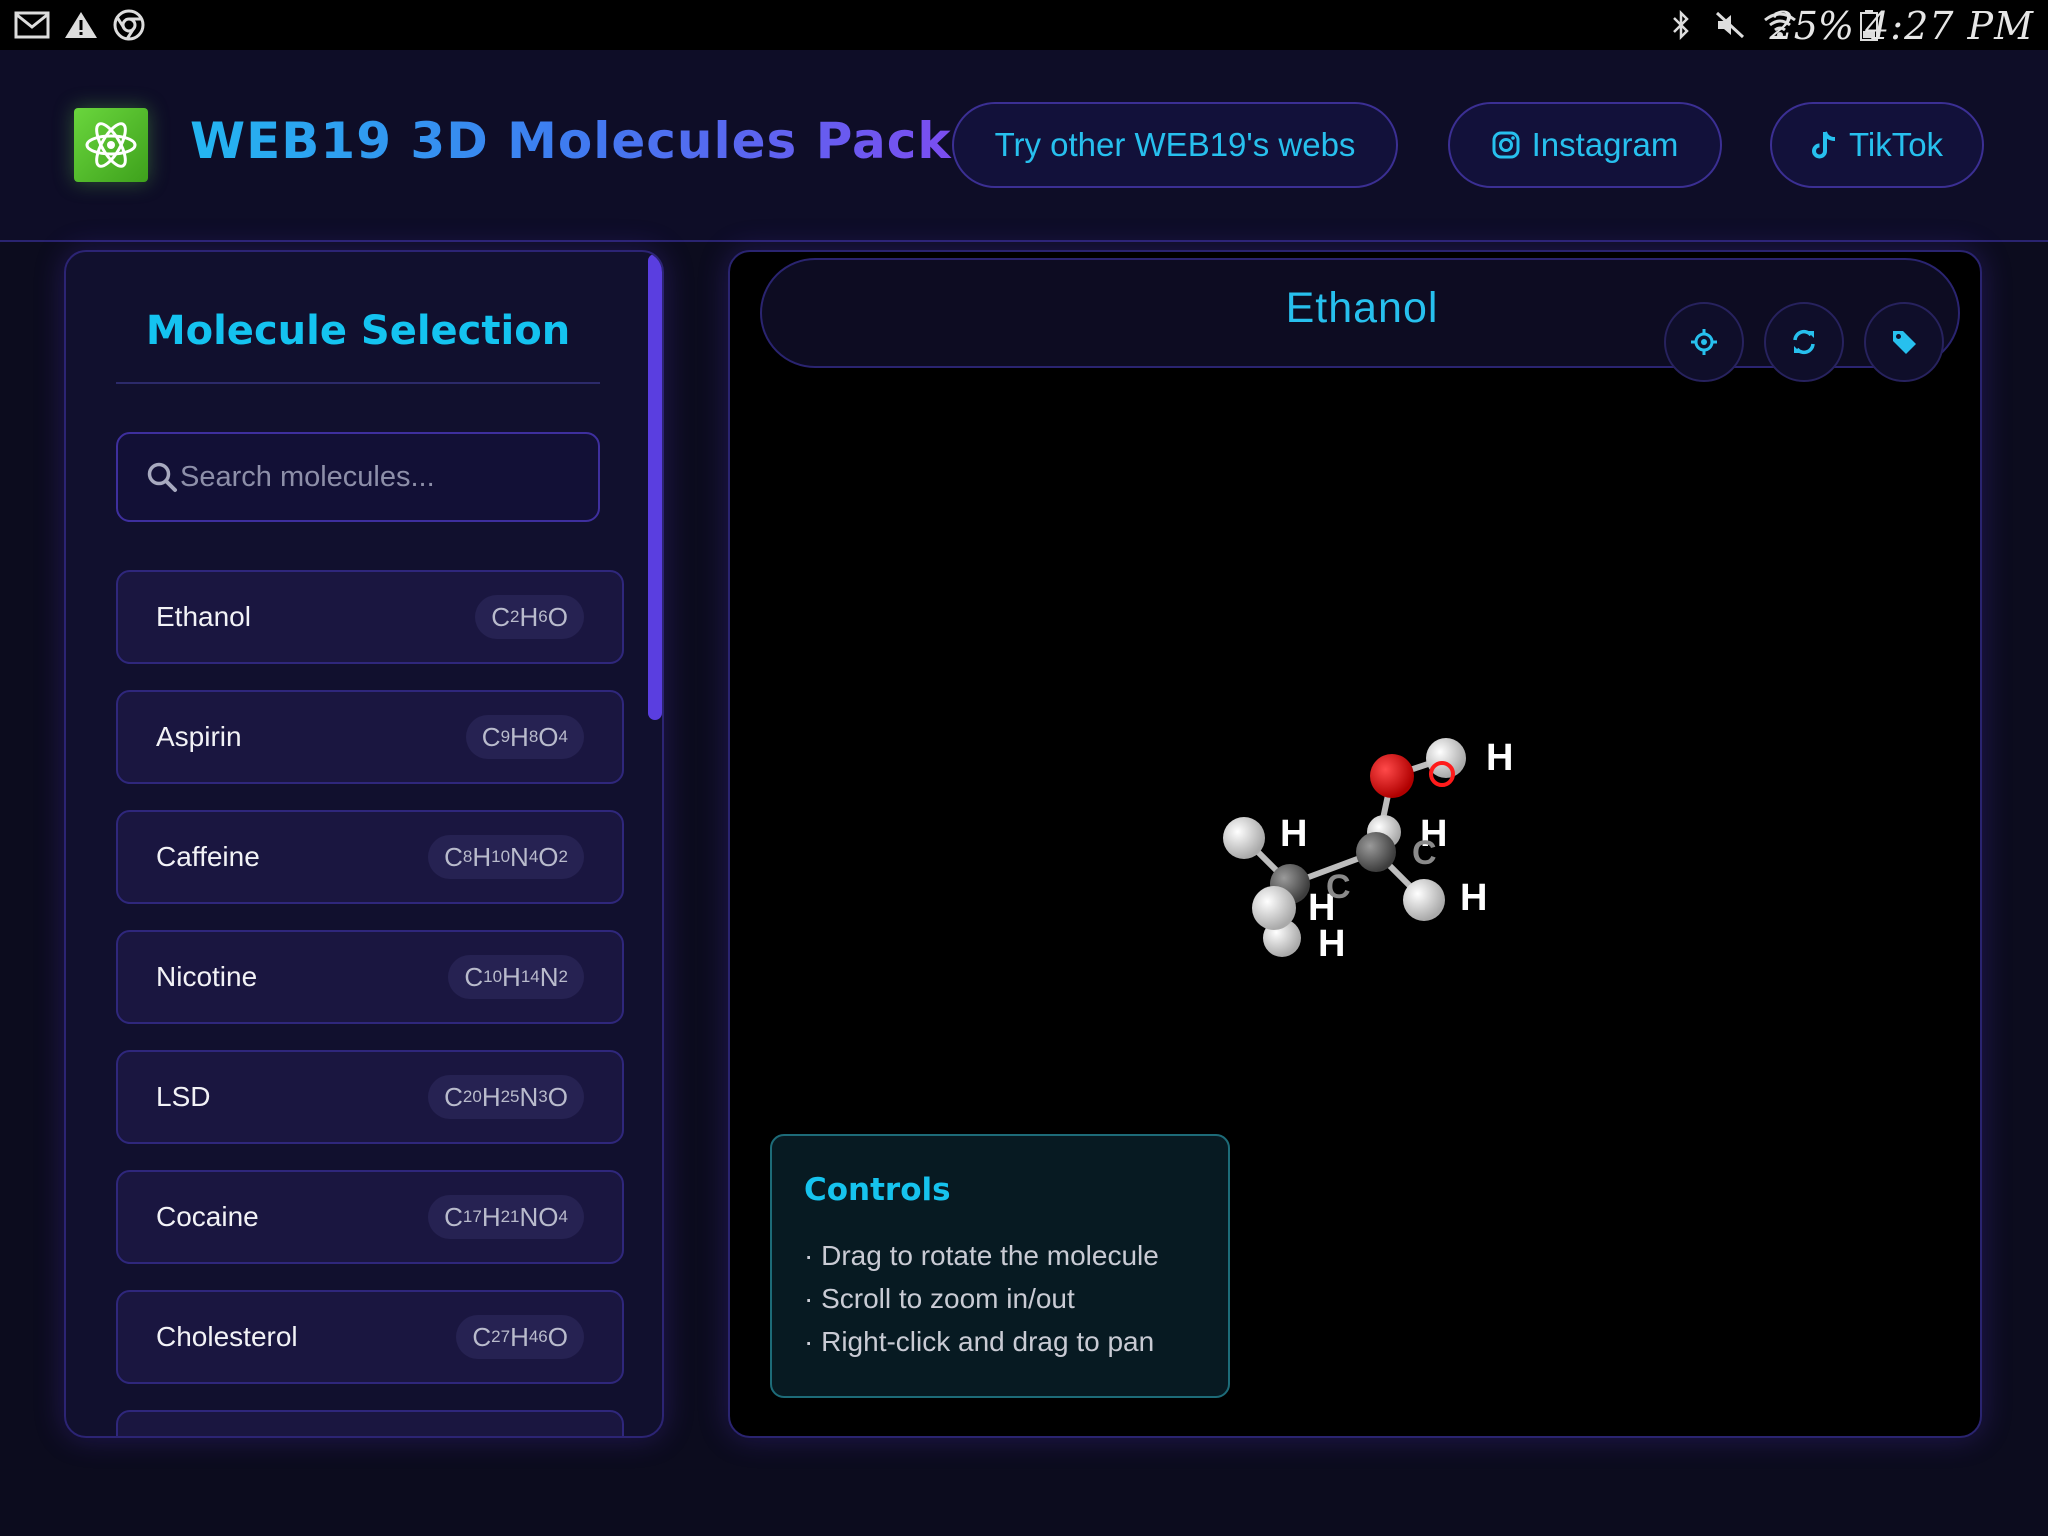 The height and width of the screenshot is (1536, 2048). What do you see at coordinates (1811, 26) in the screenshot?
I see `battery-percent: 25%` at bounding box center [1811, 26].